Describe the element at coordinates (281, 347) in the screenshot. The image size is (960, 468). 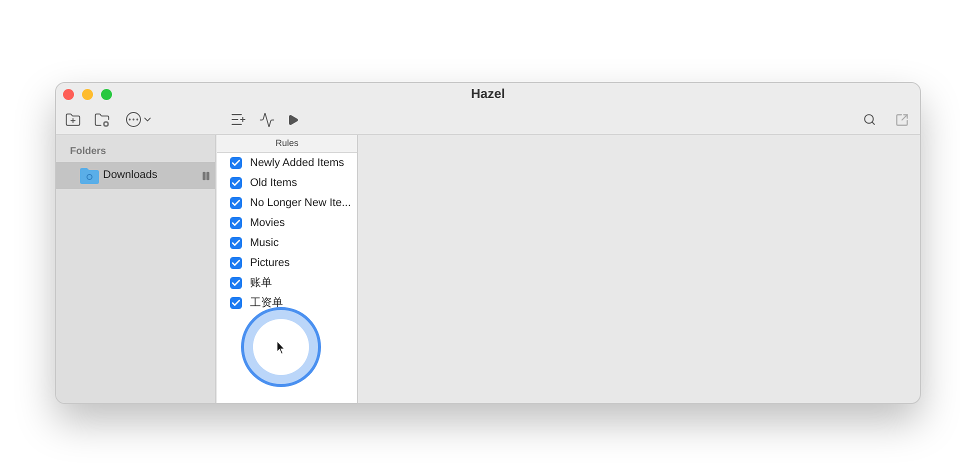
I see `cursor-icon` at that location.